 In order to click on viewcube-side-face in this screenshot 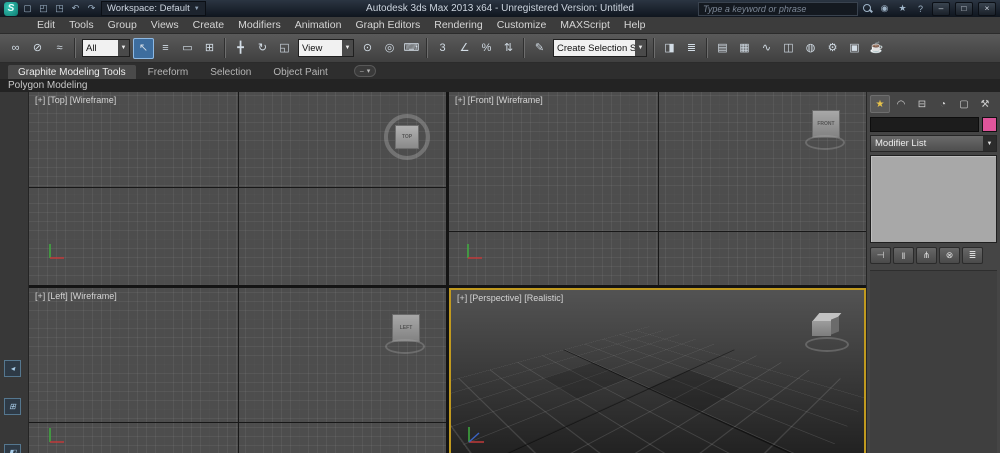, I will do `click(835, 325)`.